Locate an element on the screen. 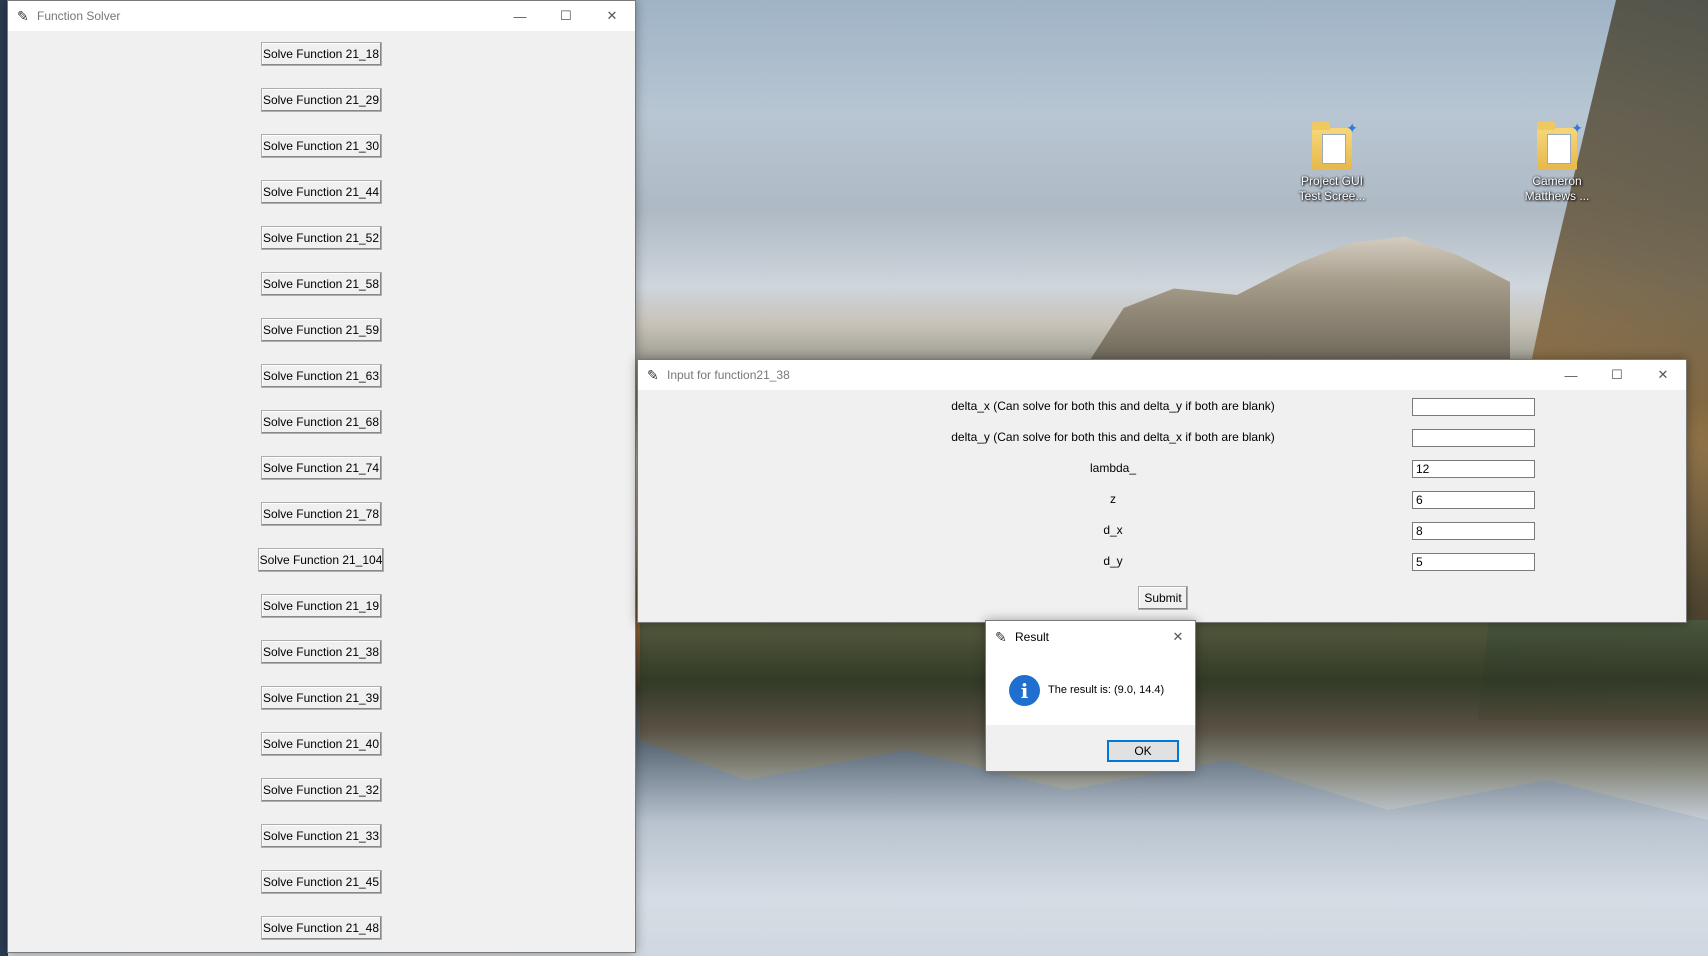 The image size is (1708, 956). mountain-scenery is located at coordinates (1300, 298).